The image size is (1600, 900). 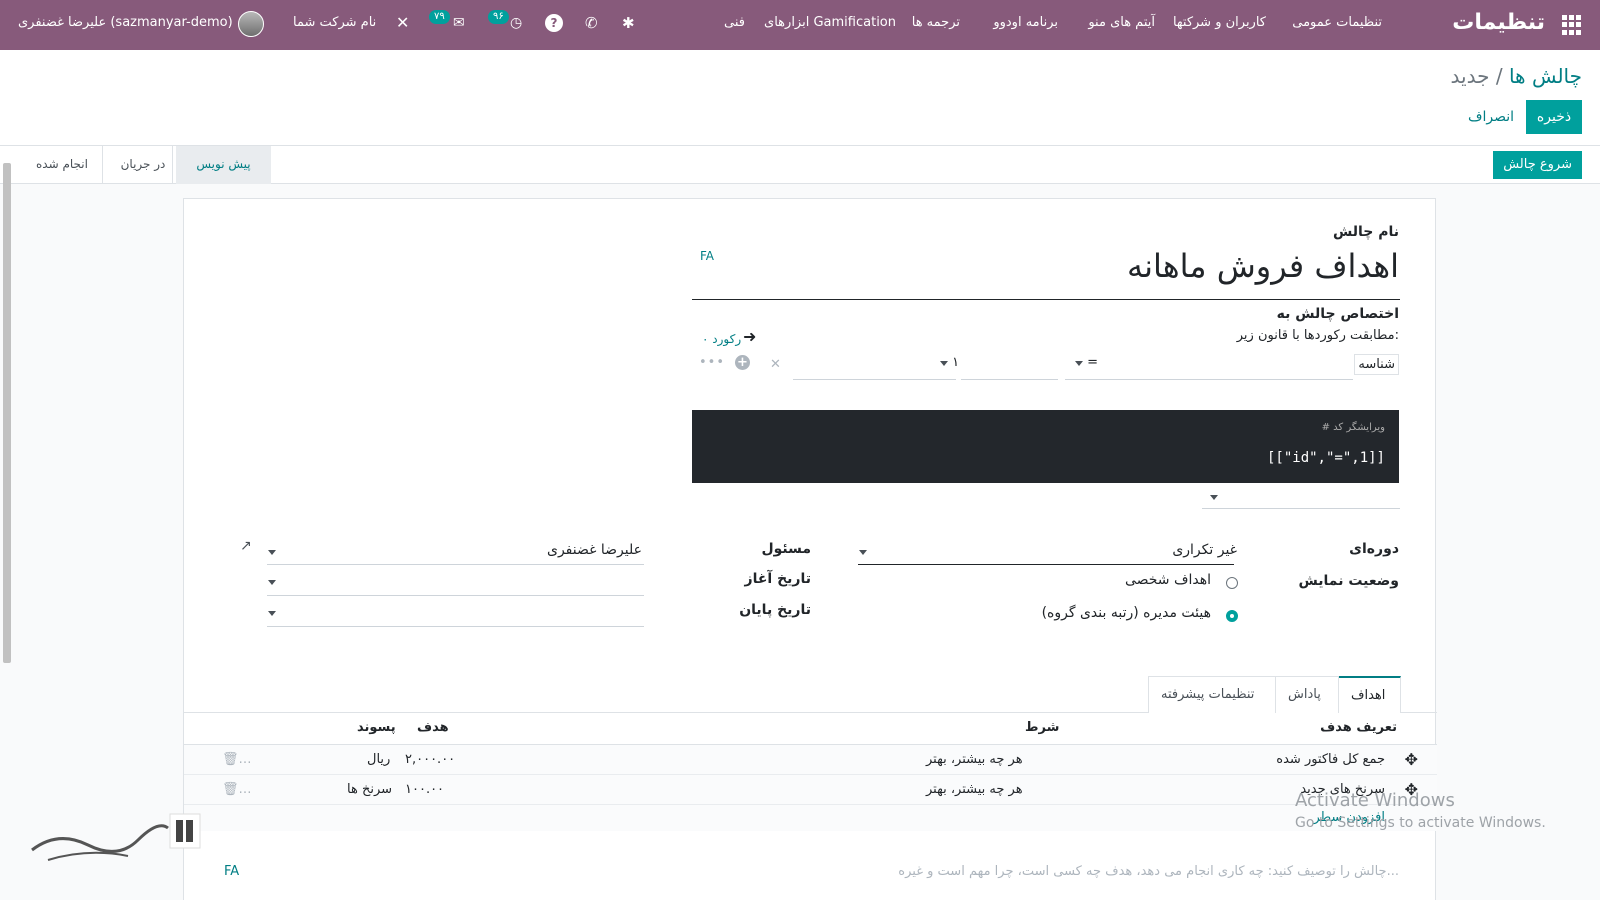 I want to click on end-date-caret, so click(x=272, y=612).